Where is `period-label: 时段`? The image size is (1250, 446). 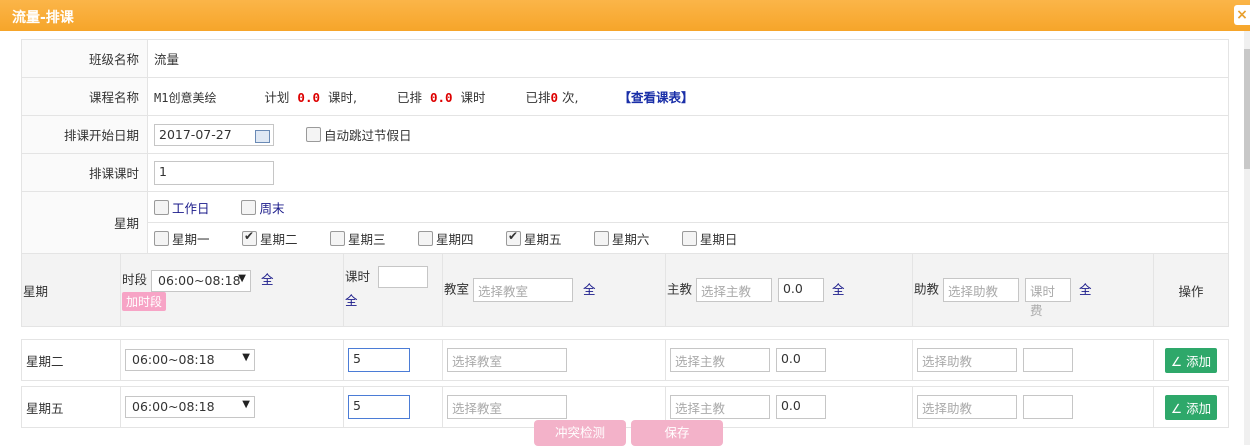
period-label: 时段 is located at coordinates (135, 280).